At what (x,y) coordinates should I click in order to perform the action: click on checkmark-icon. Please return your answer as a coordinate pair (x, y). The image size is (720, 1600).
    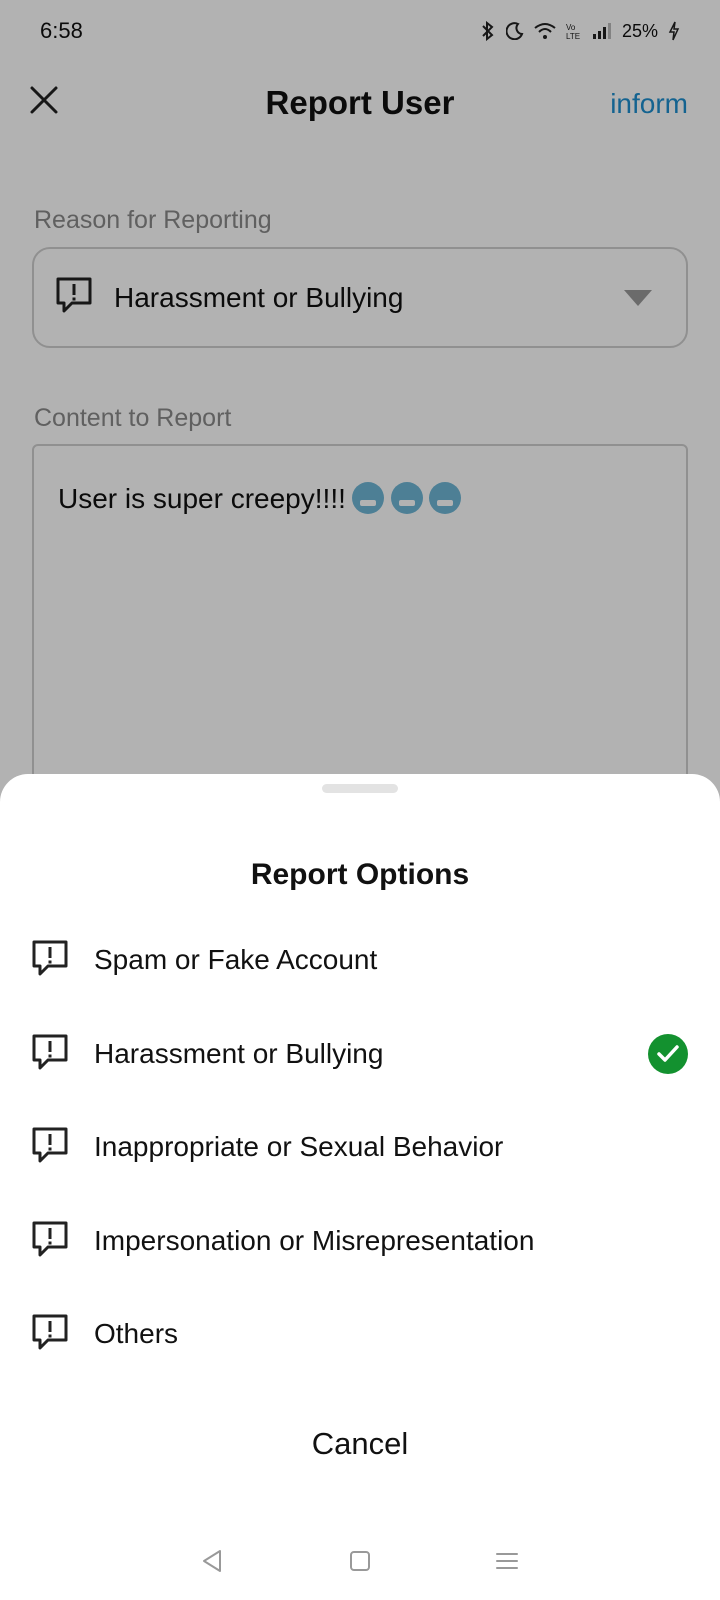
    Looking at the image, I should click on (668, 1054).